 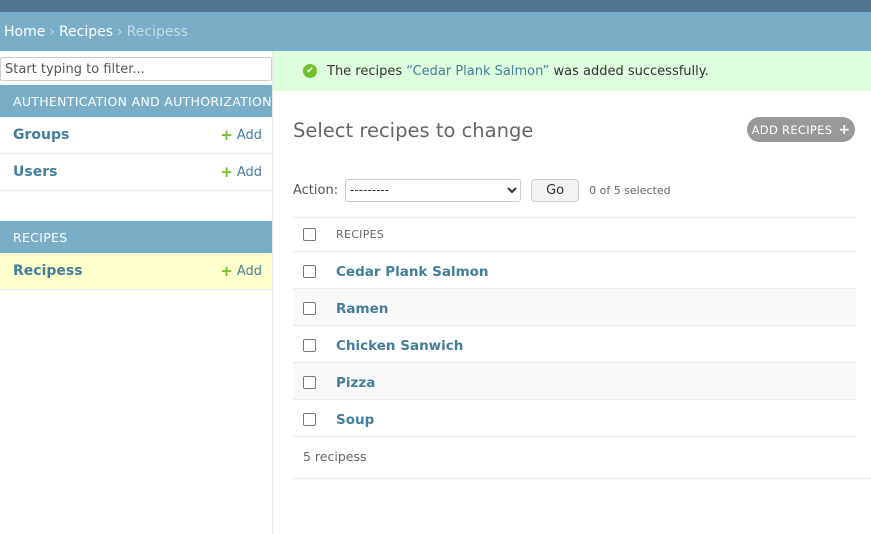 I want to click on table-row: Pizza, so click(x=574, y=381).